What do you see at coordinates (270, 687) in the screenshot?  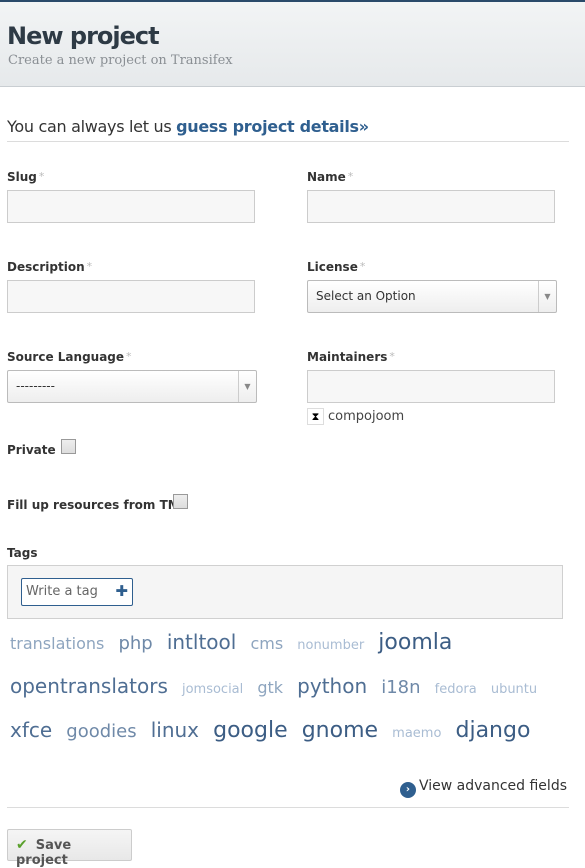 I see `tag-gtk: gtk` at bounding box center [270, 687].